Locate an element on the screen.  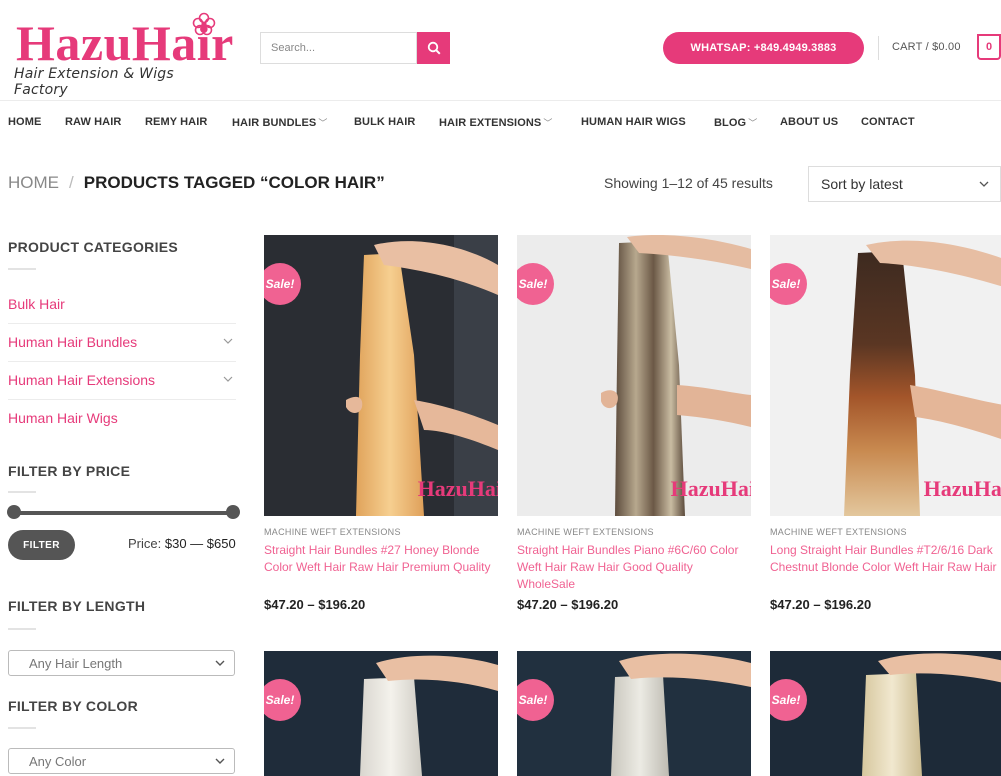
nav-item-blog: BLOG ﹀ is located at coordinates (735, 122).